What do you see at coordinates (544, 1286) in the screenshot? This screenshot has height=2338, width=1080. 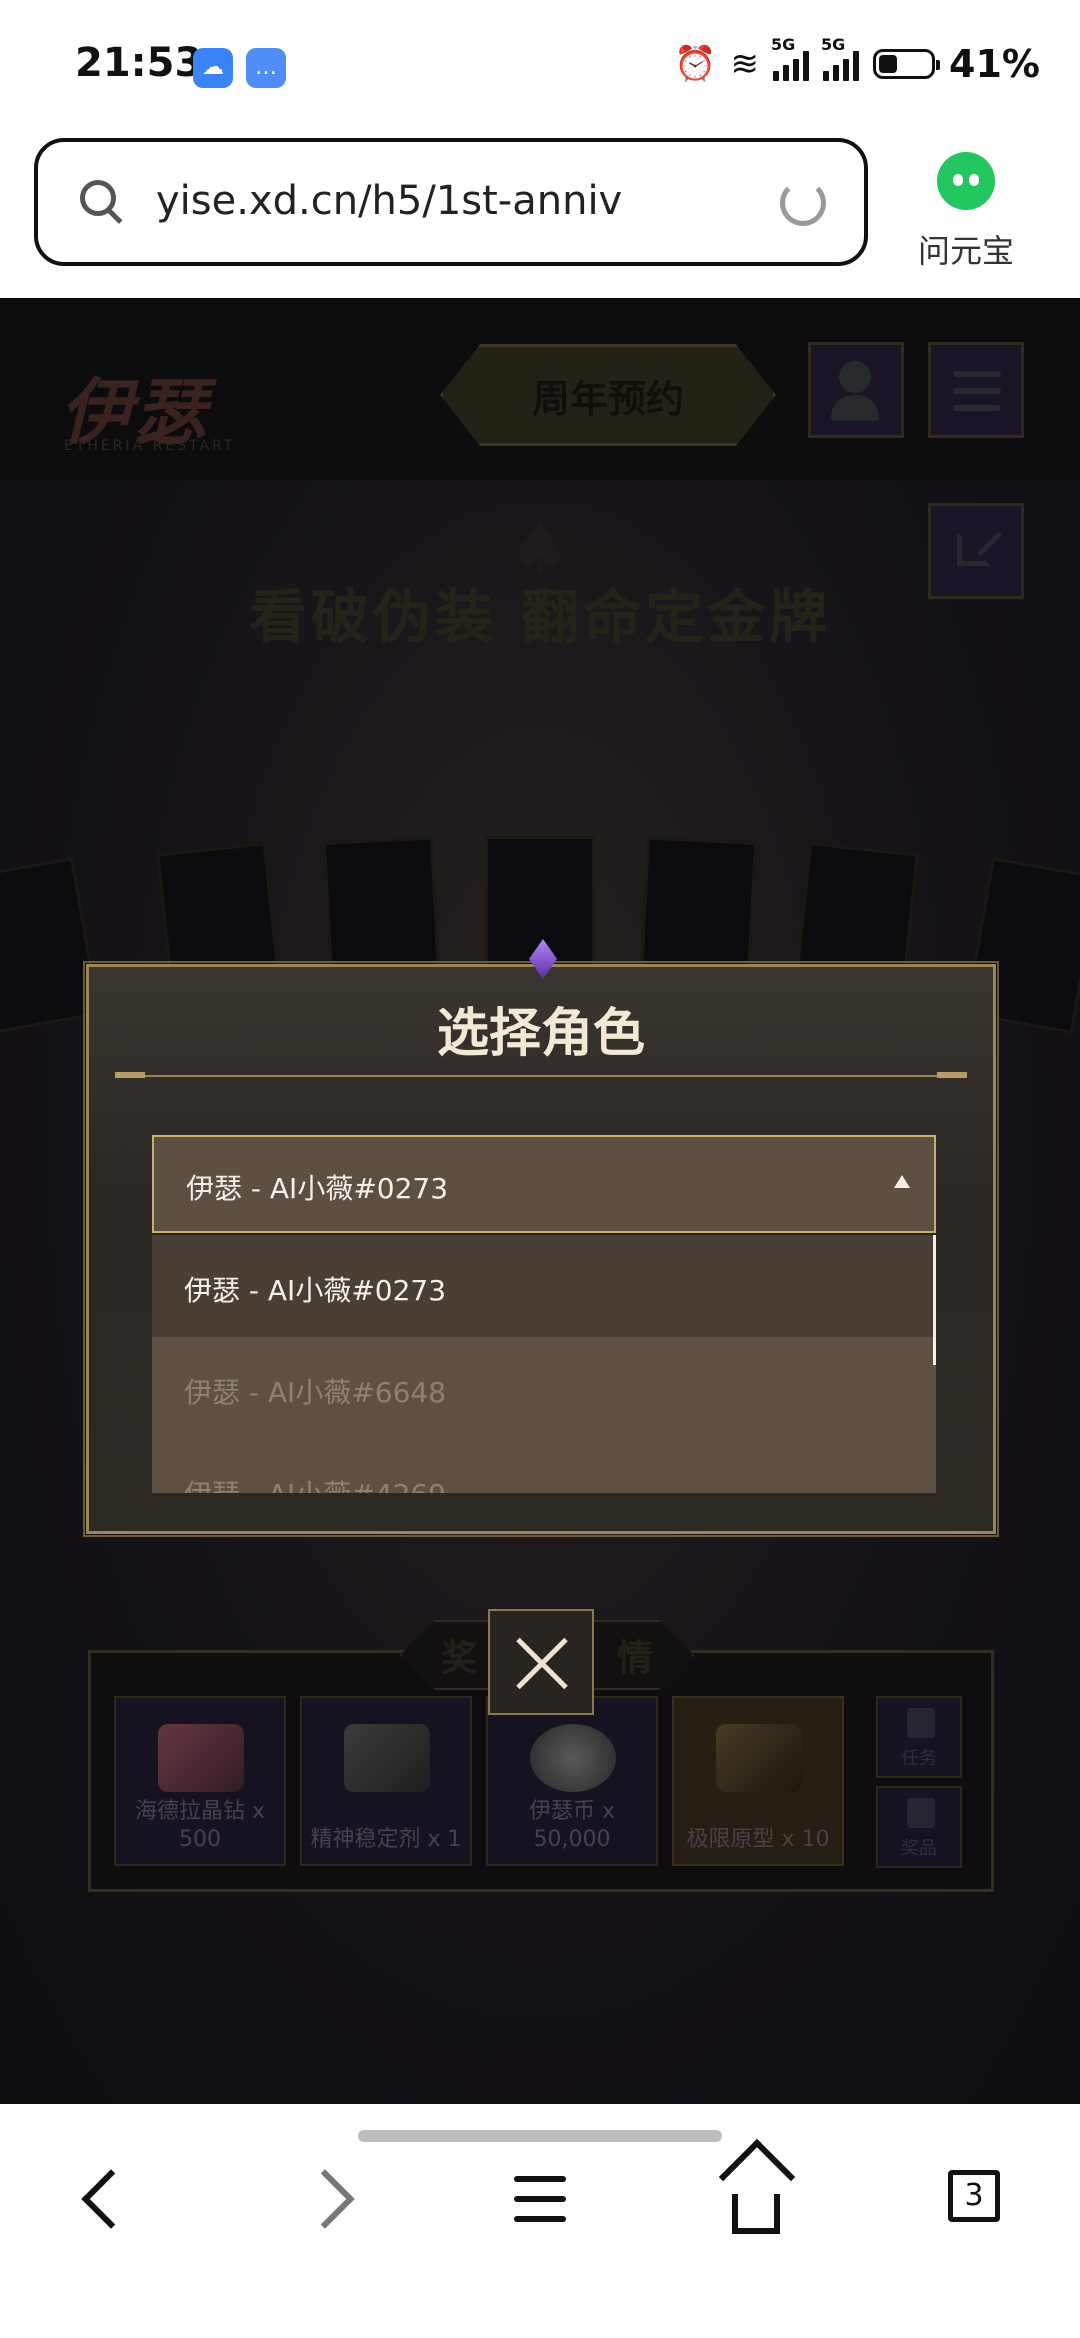 I see `role-option: 伊瑟 - AI小薇#0273` at bounding box center [544, 1286].